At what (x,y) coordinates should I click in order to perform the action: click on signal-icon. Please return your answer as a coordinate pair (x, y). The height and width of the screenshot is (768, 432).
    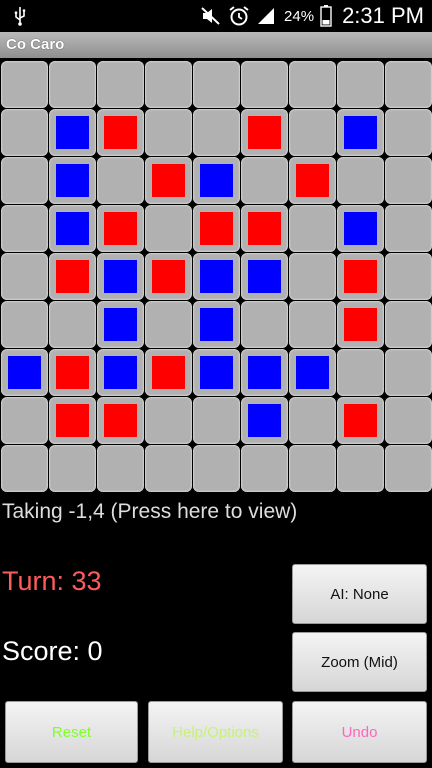
    Looking at the image, I should click on (266, 16).